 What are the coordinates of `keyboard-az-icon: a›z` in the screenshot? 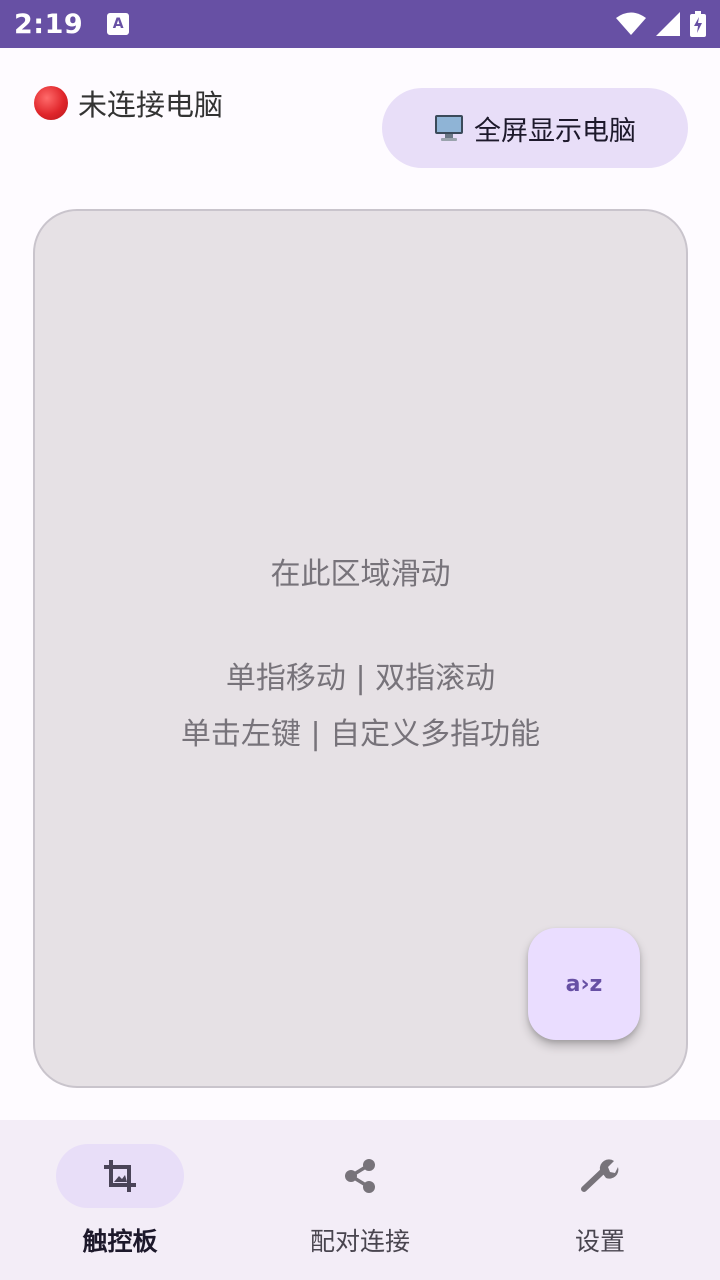 It's located at (584, 984).